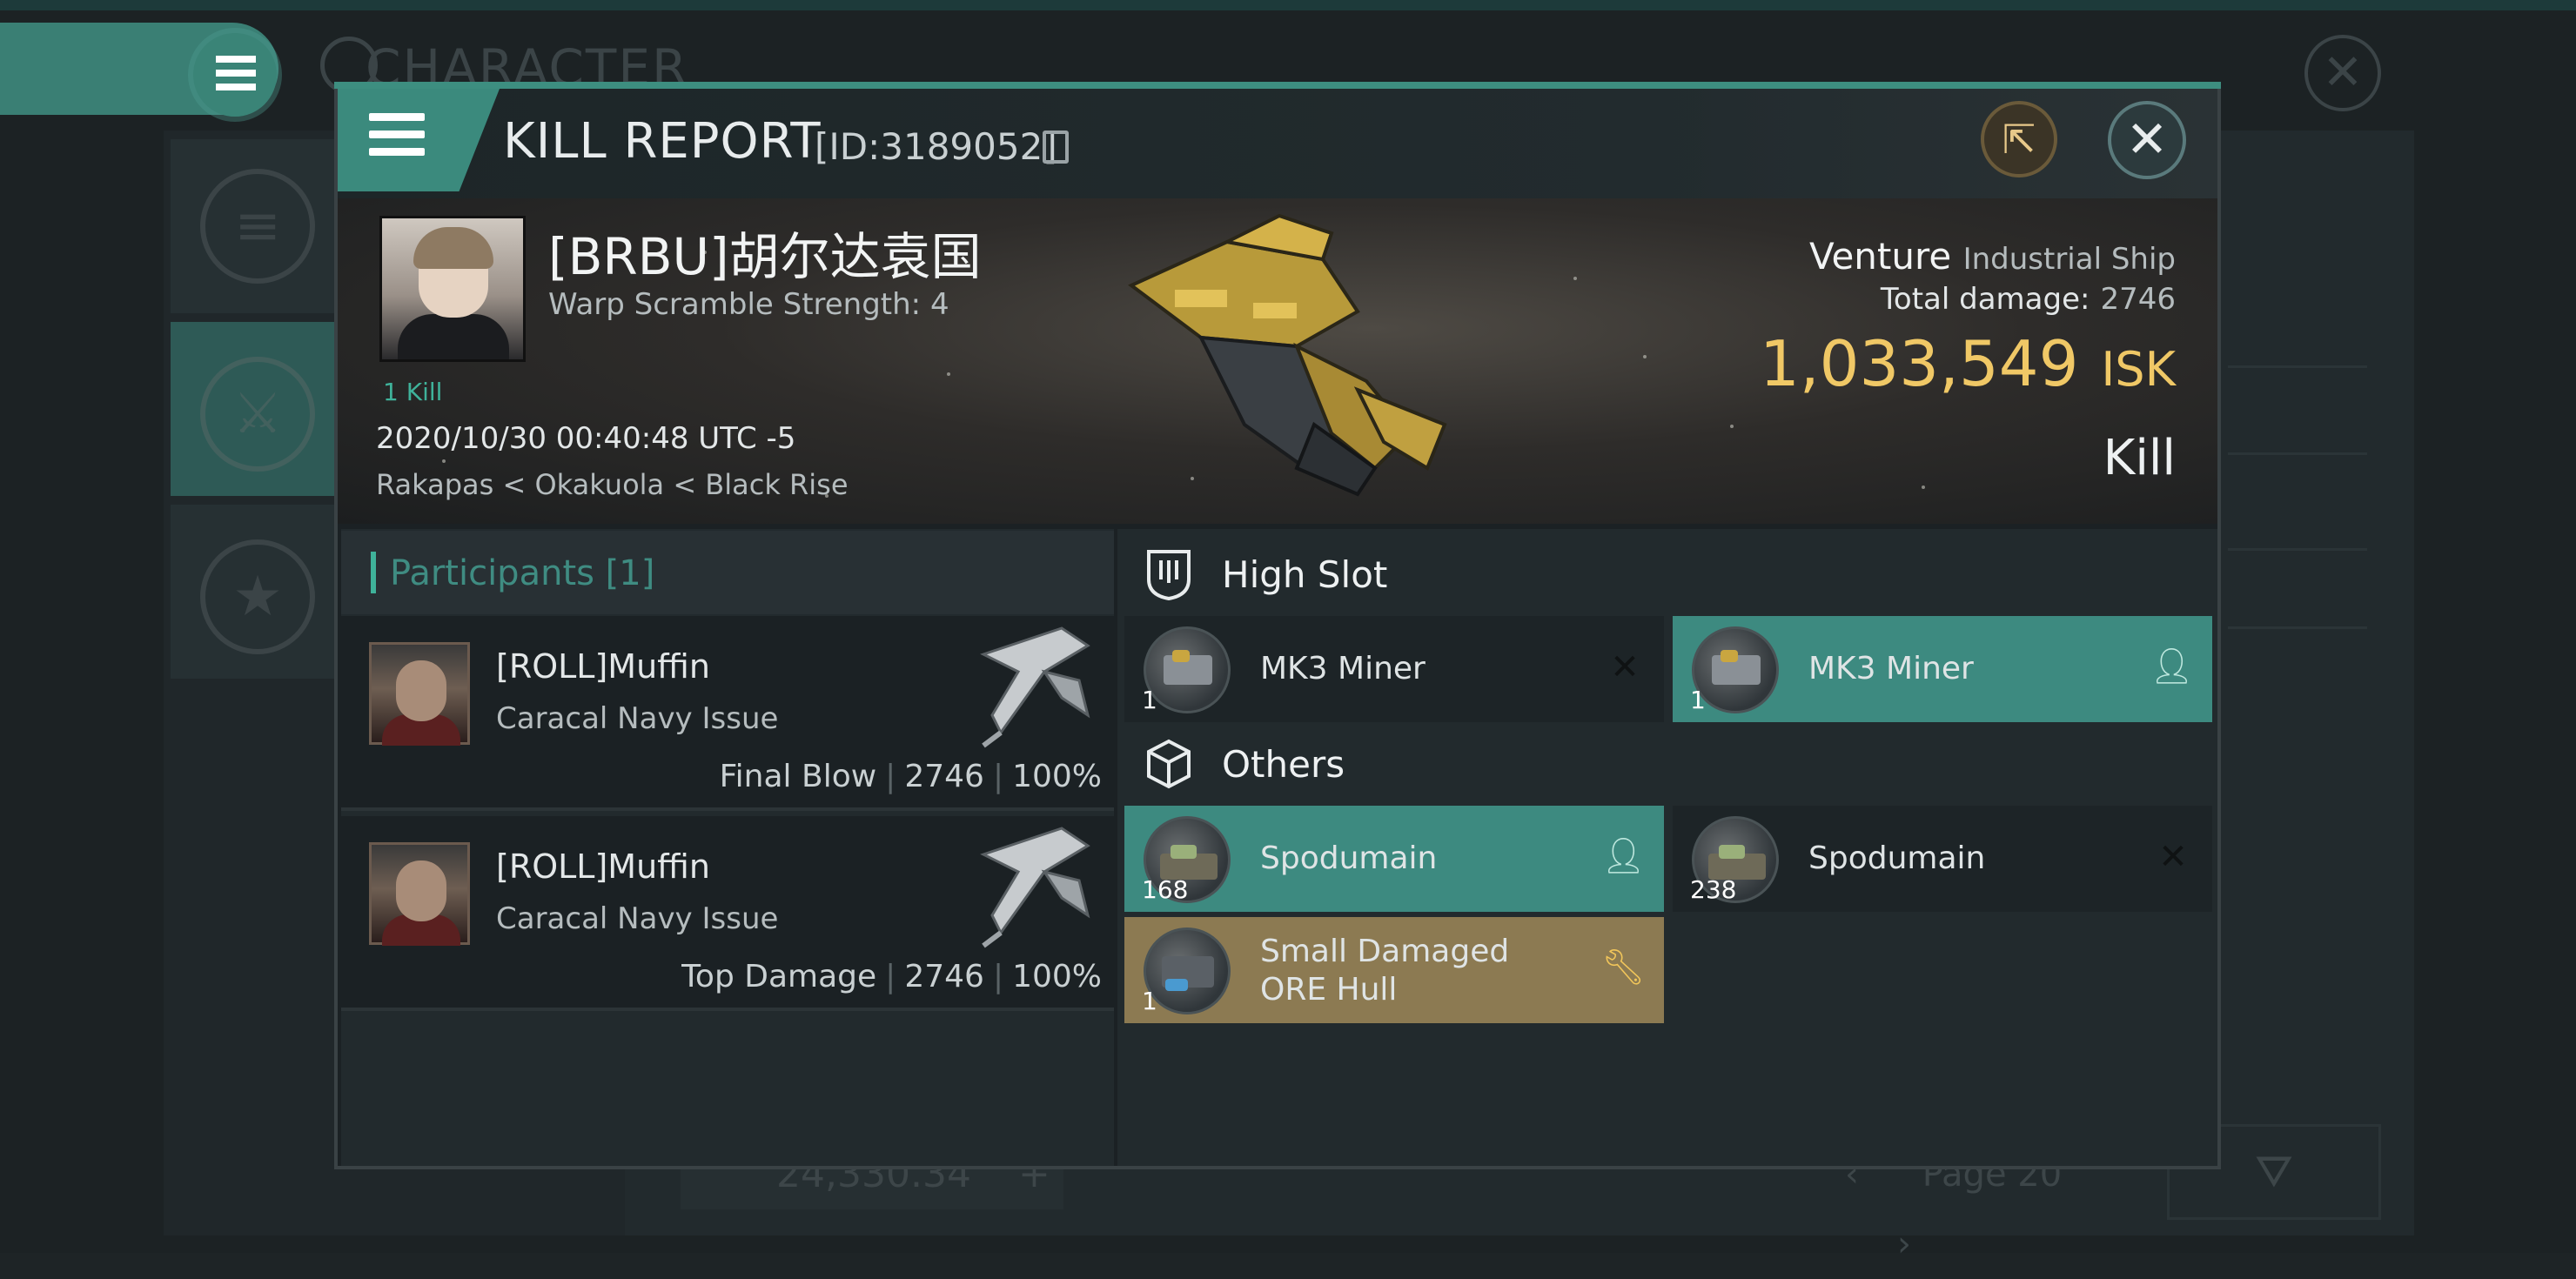 The height and width of the screenshot is (1279, 2576). I want to click on copy-icon, so click(1056, 147).